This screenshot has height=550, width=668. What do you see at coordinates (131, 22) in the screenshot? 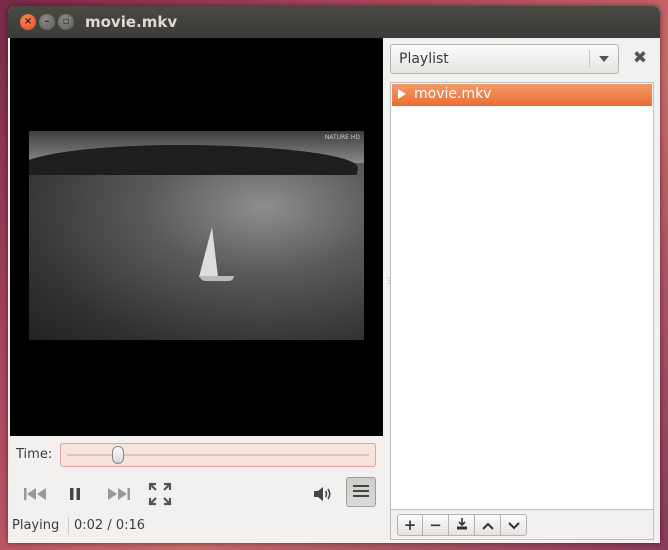
I see `window-title: movie.mkv` at bounding box center [131, 22].